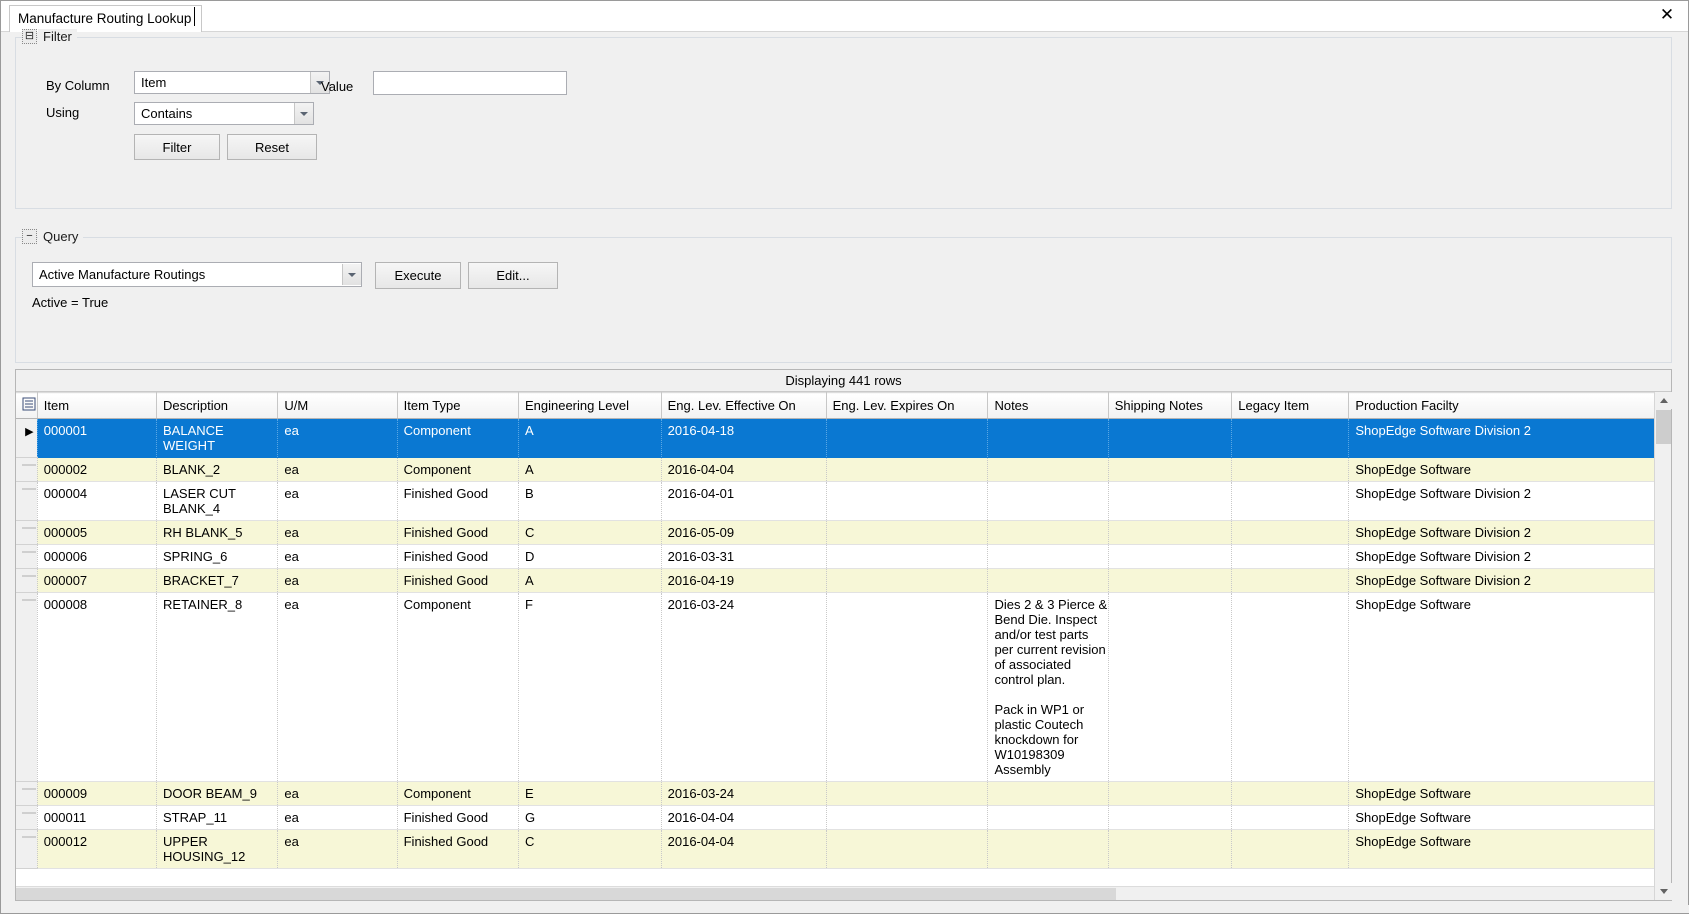 The height and width of the screenshot is (914, 1689). I want to click on tab-manufacture-routing-lookup: Manufacture Routing Lookup, so click(106, 18).